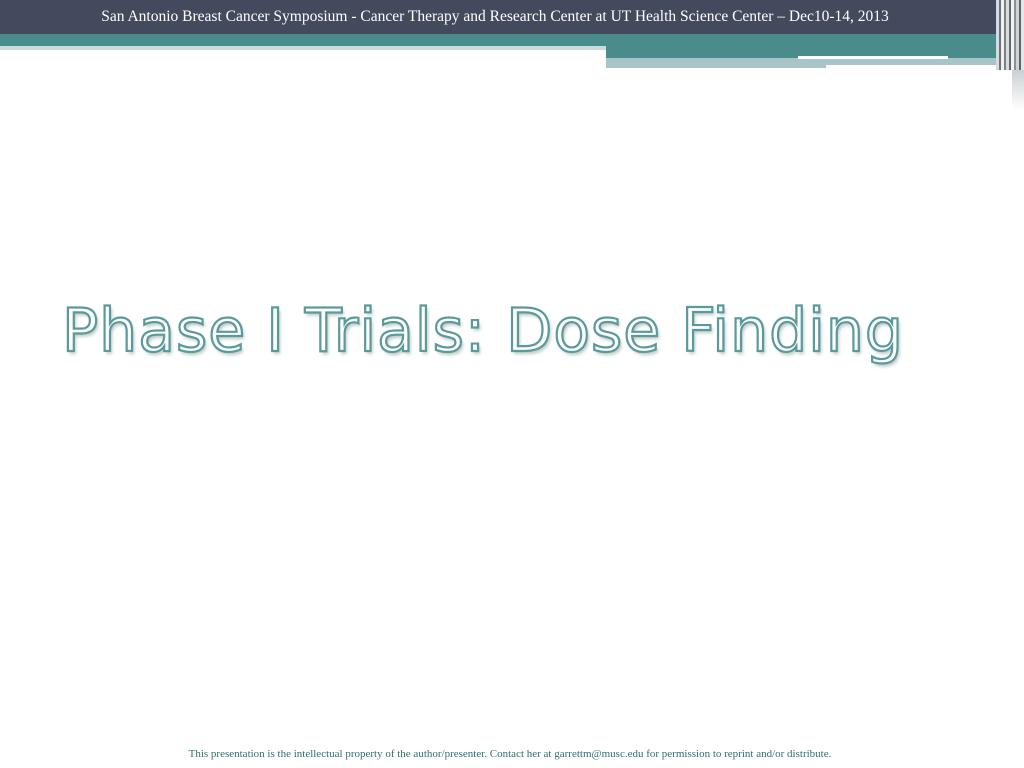 The height and width of the screenshot is (768, 1024). Describe the element at coordinates (1010, 35) in the screenshot. I see `decorative-vertical-stripes` at that location.